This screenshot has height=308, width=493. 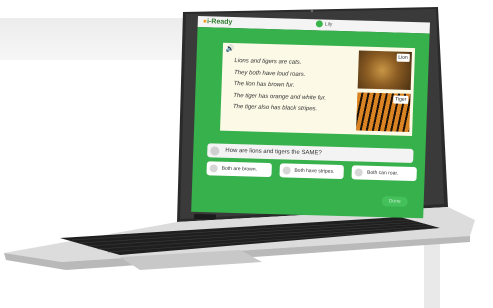 What do you see at coordinates (384, 70) in the screenshot?
I see `lion-photo: Lion` at bounding box center [384, 70].